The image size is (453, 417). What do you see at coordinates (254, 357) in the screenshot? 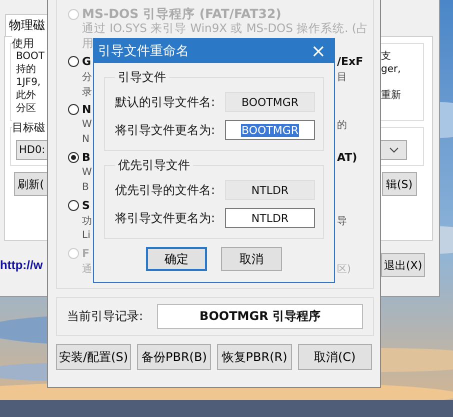
I see `action-button: 恢复PBR(R)` at bounding box center [254, 357].